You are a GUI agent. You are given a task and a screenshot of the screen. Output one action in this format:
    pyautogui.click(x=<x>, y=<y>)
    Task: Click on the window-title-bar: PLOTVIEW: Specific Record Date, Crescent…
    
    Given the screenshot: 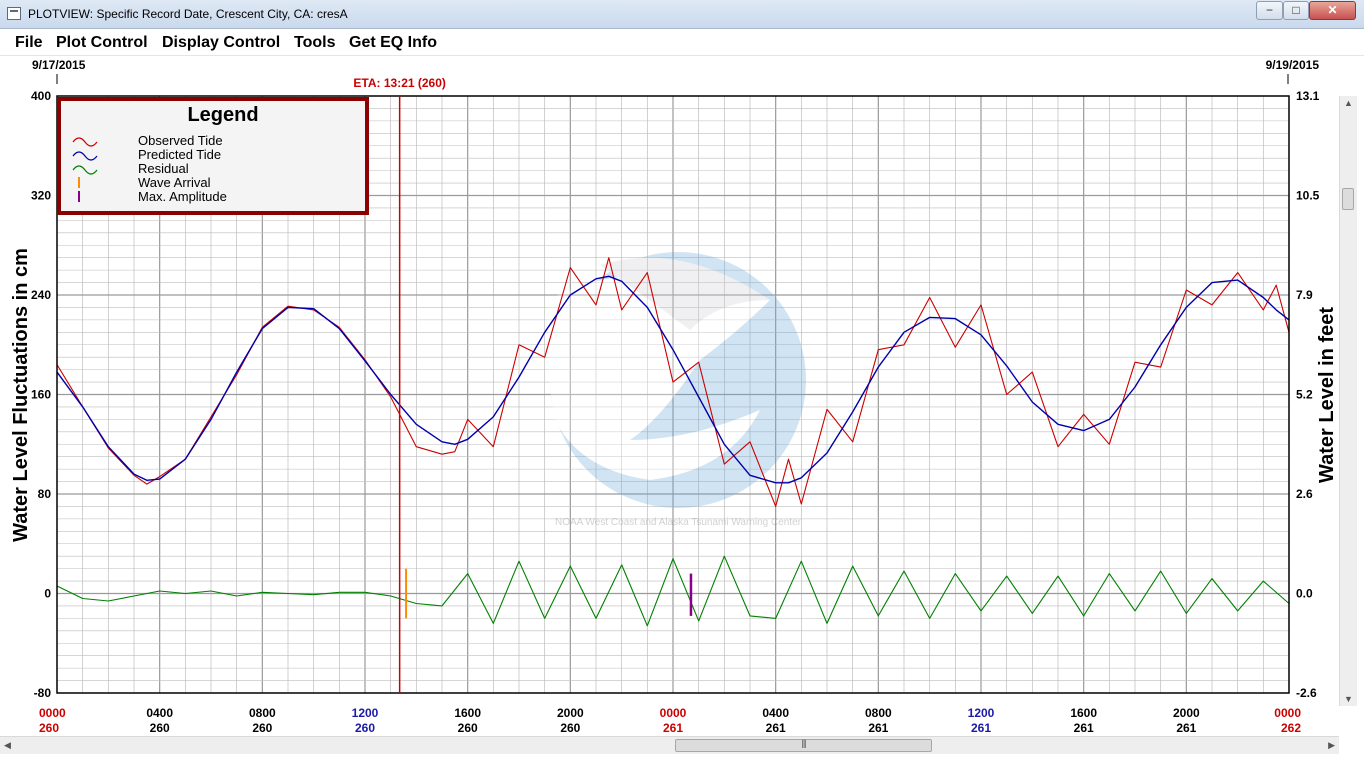 What is the action you would take?
    pyautogui.click(x=682, y=14)
    